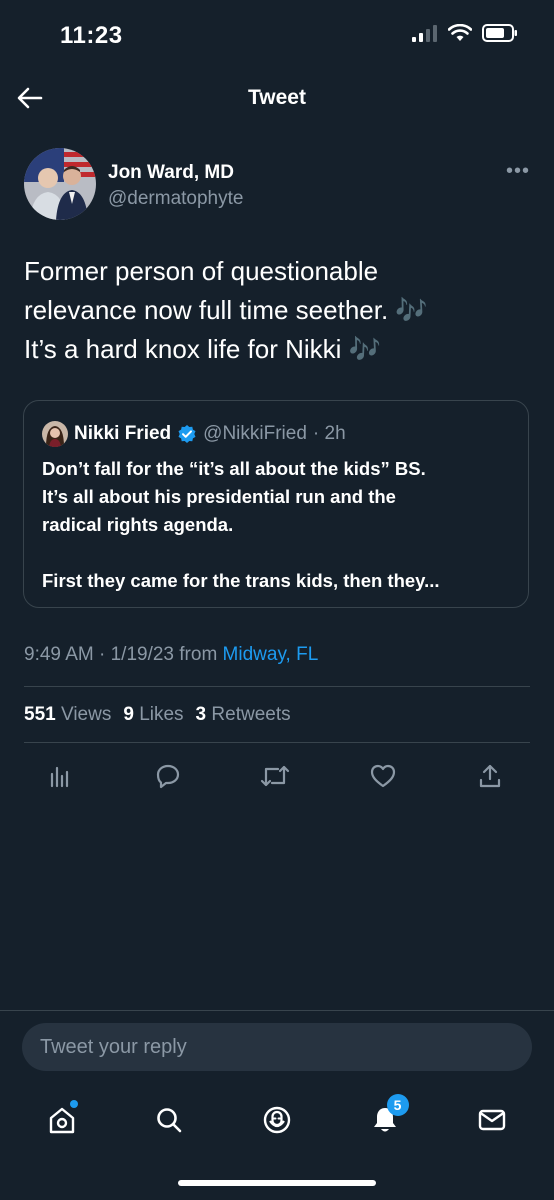 The height and width of the screenshot is (1200, 554). Describe the element at coordinates (175, 199) in the screenshot. I see `author-handle: @dermatophyte` at that location.